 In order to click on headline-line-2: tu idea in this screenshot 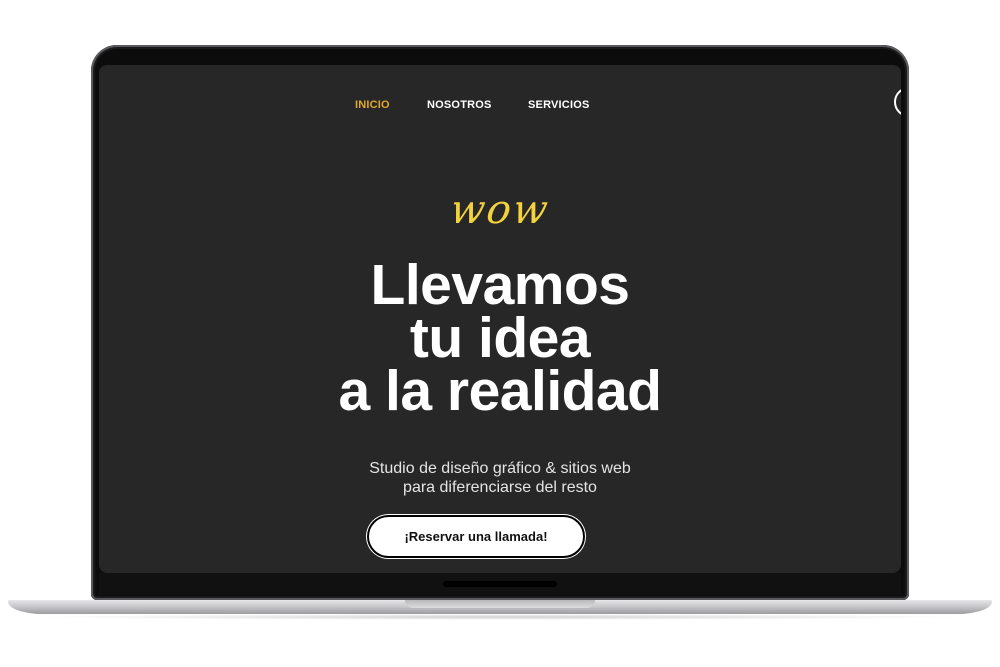, I will do `click(500, 338)`.